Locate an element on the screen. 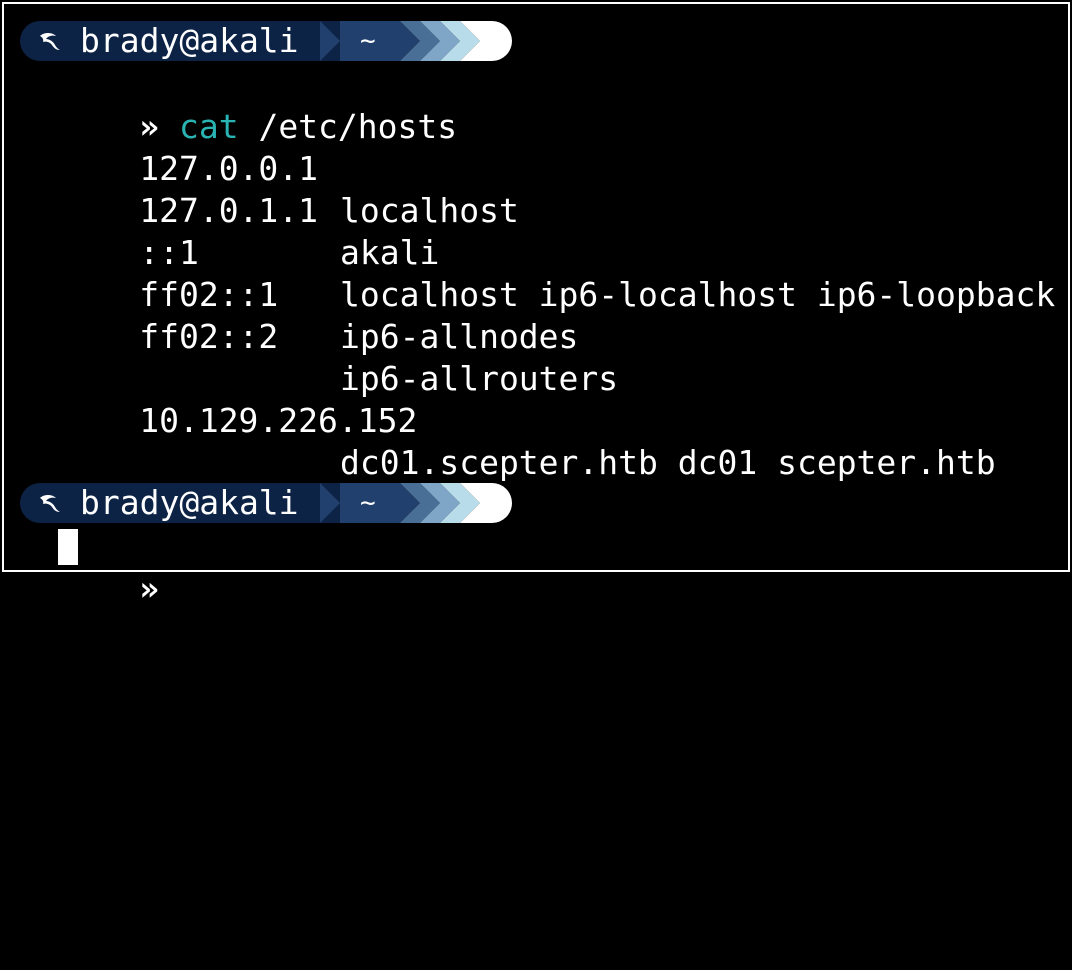  host-names: localhost ip6-localhost ip6-loopback is located at coordinates (698, 294).